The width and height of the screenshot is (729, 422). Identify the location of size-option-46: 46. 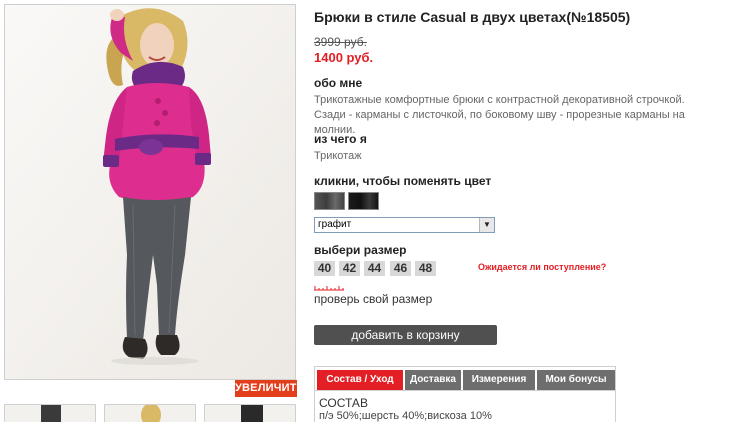
(400, 268).